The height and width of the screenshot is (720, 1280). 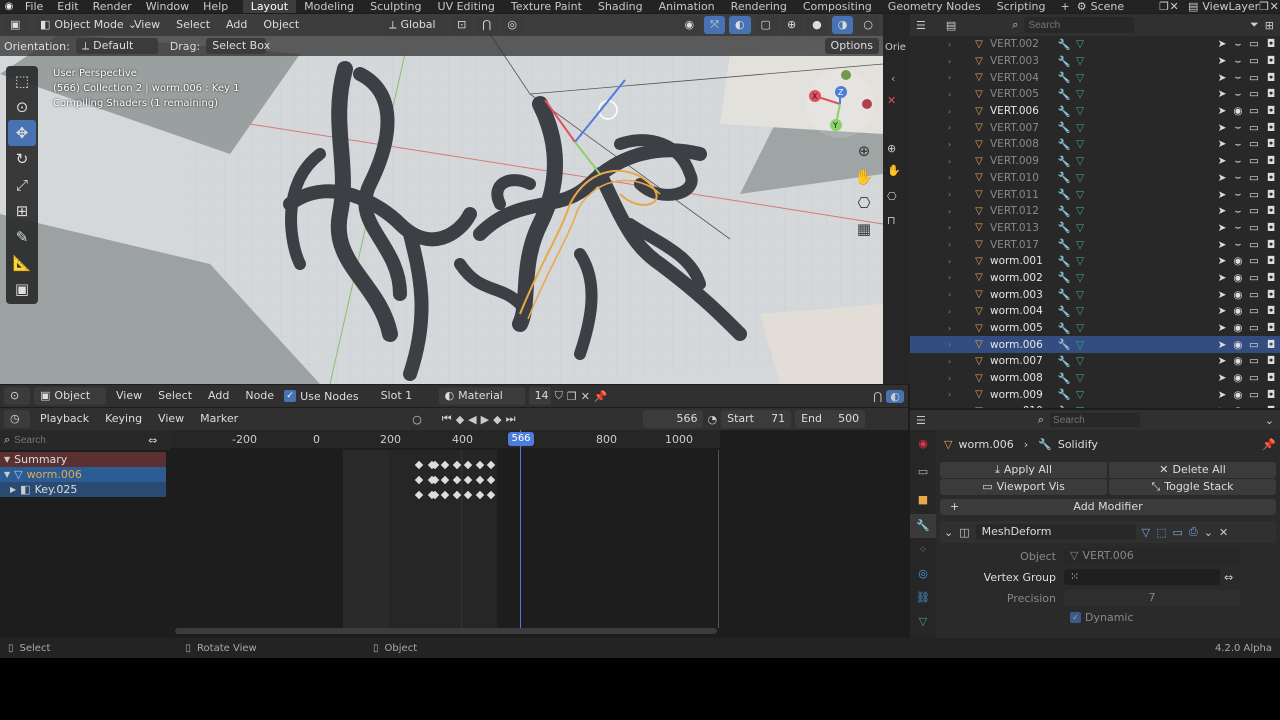 What do you see at coordinates (116, 46) in the screenshot?
I see `orientation-selector: ⟂ Default` at bounding box center [116, 46].